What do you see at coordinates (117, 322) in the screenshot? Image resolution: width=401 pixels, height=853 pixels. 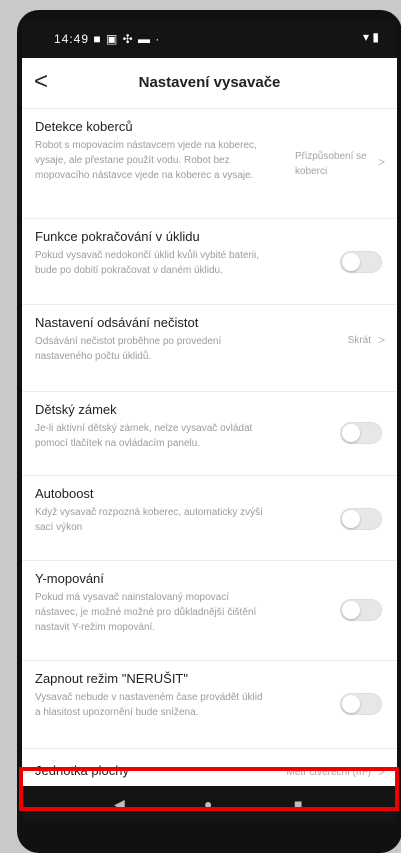 I see `setting-title: Nastavení odsávání nečistot` at bounding box center [117, 322].